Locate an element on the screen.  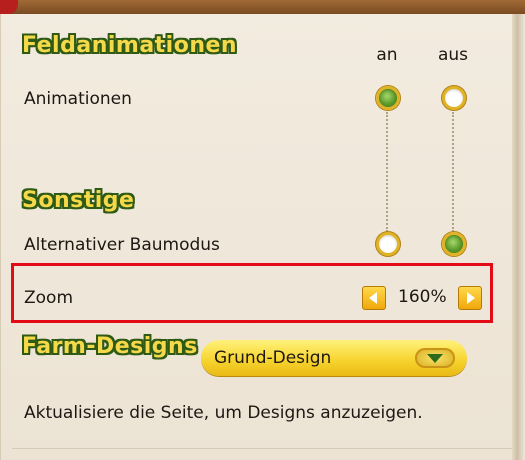
bottom-divider is located at coordinates (262, 448).